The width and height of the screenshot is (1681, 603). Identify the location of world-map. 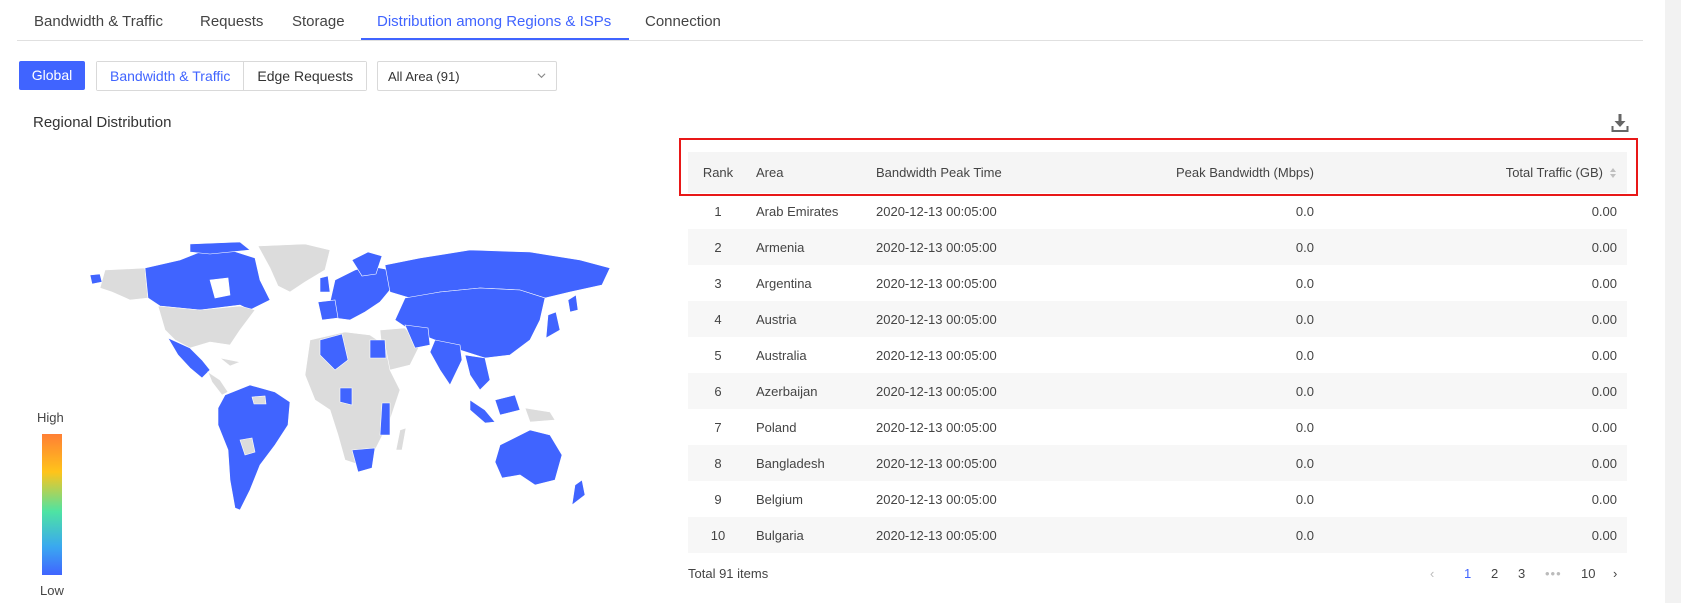
(350, 376).